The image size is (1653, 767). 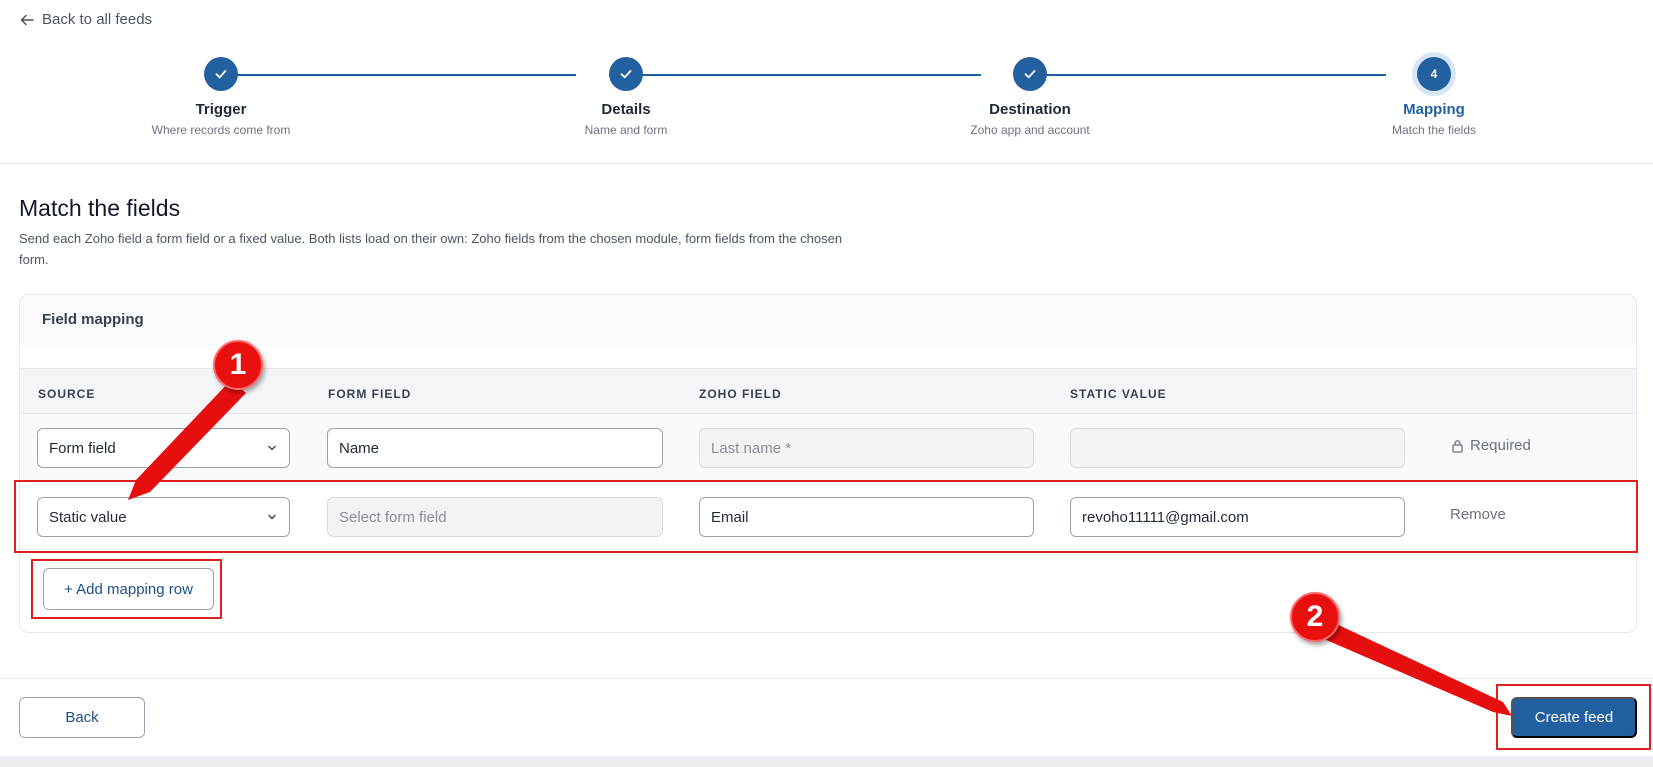 What do you see at coordinates (1457, 446) in the screenshot?
I see `lock-icon` at bounding box center [1457, 446].